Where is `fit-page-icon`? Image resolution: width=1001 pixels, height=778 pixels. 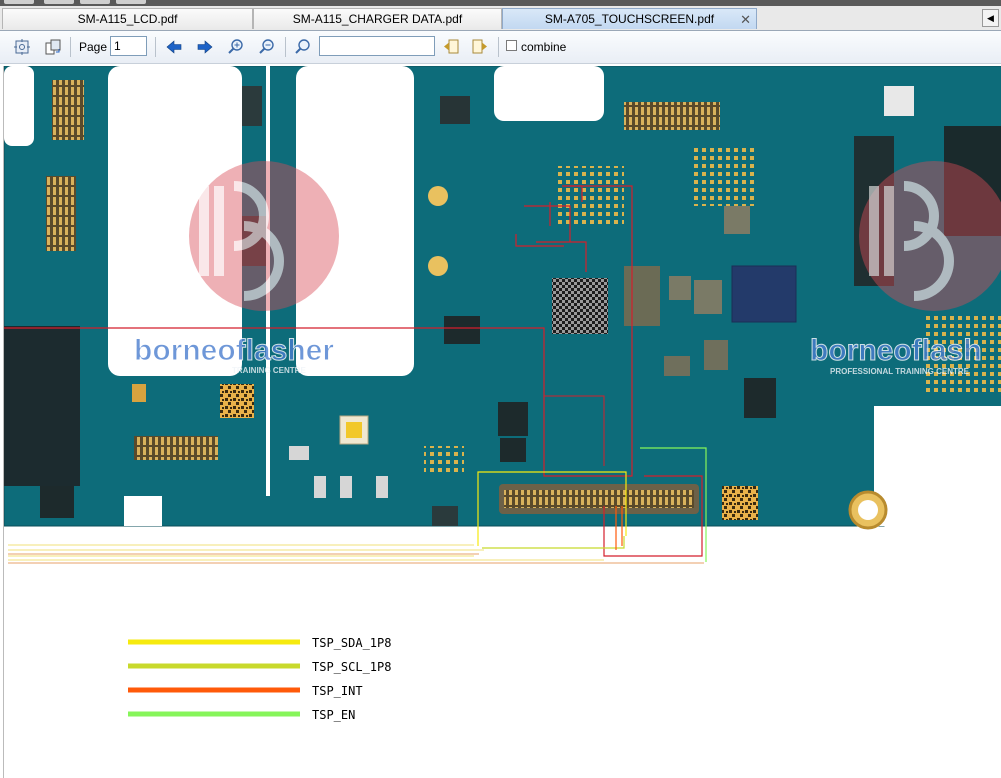
fit-page-icon is located at coordinates (22, 47).